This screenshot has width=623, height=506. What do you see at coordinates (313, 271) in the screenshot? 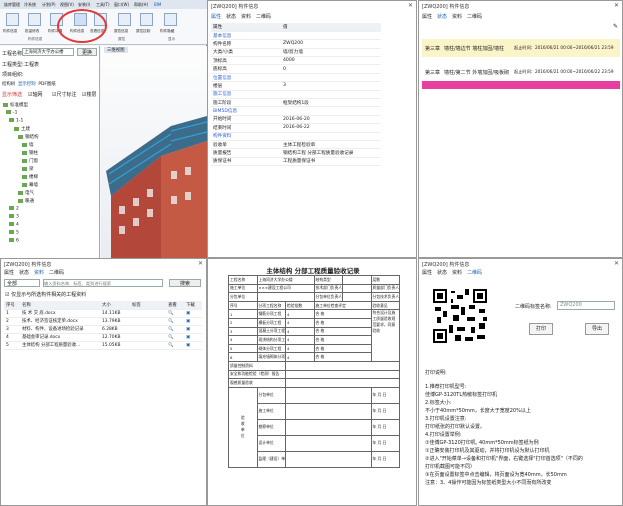
I see `form-title: 主体结构 分部工程质量验收记录` at bounding box center [313, 271].